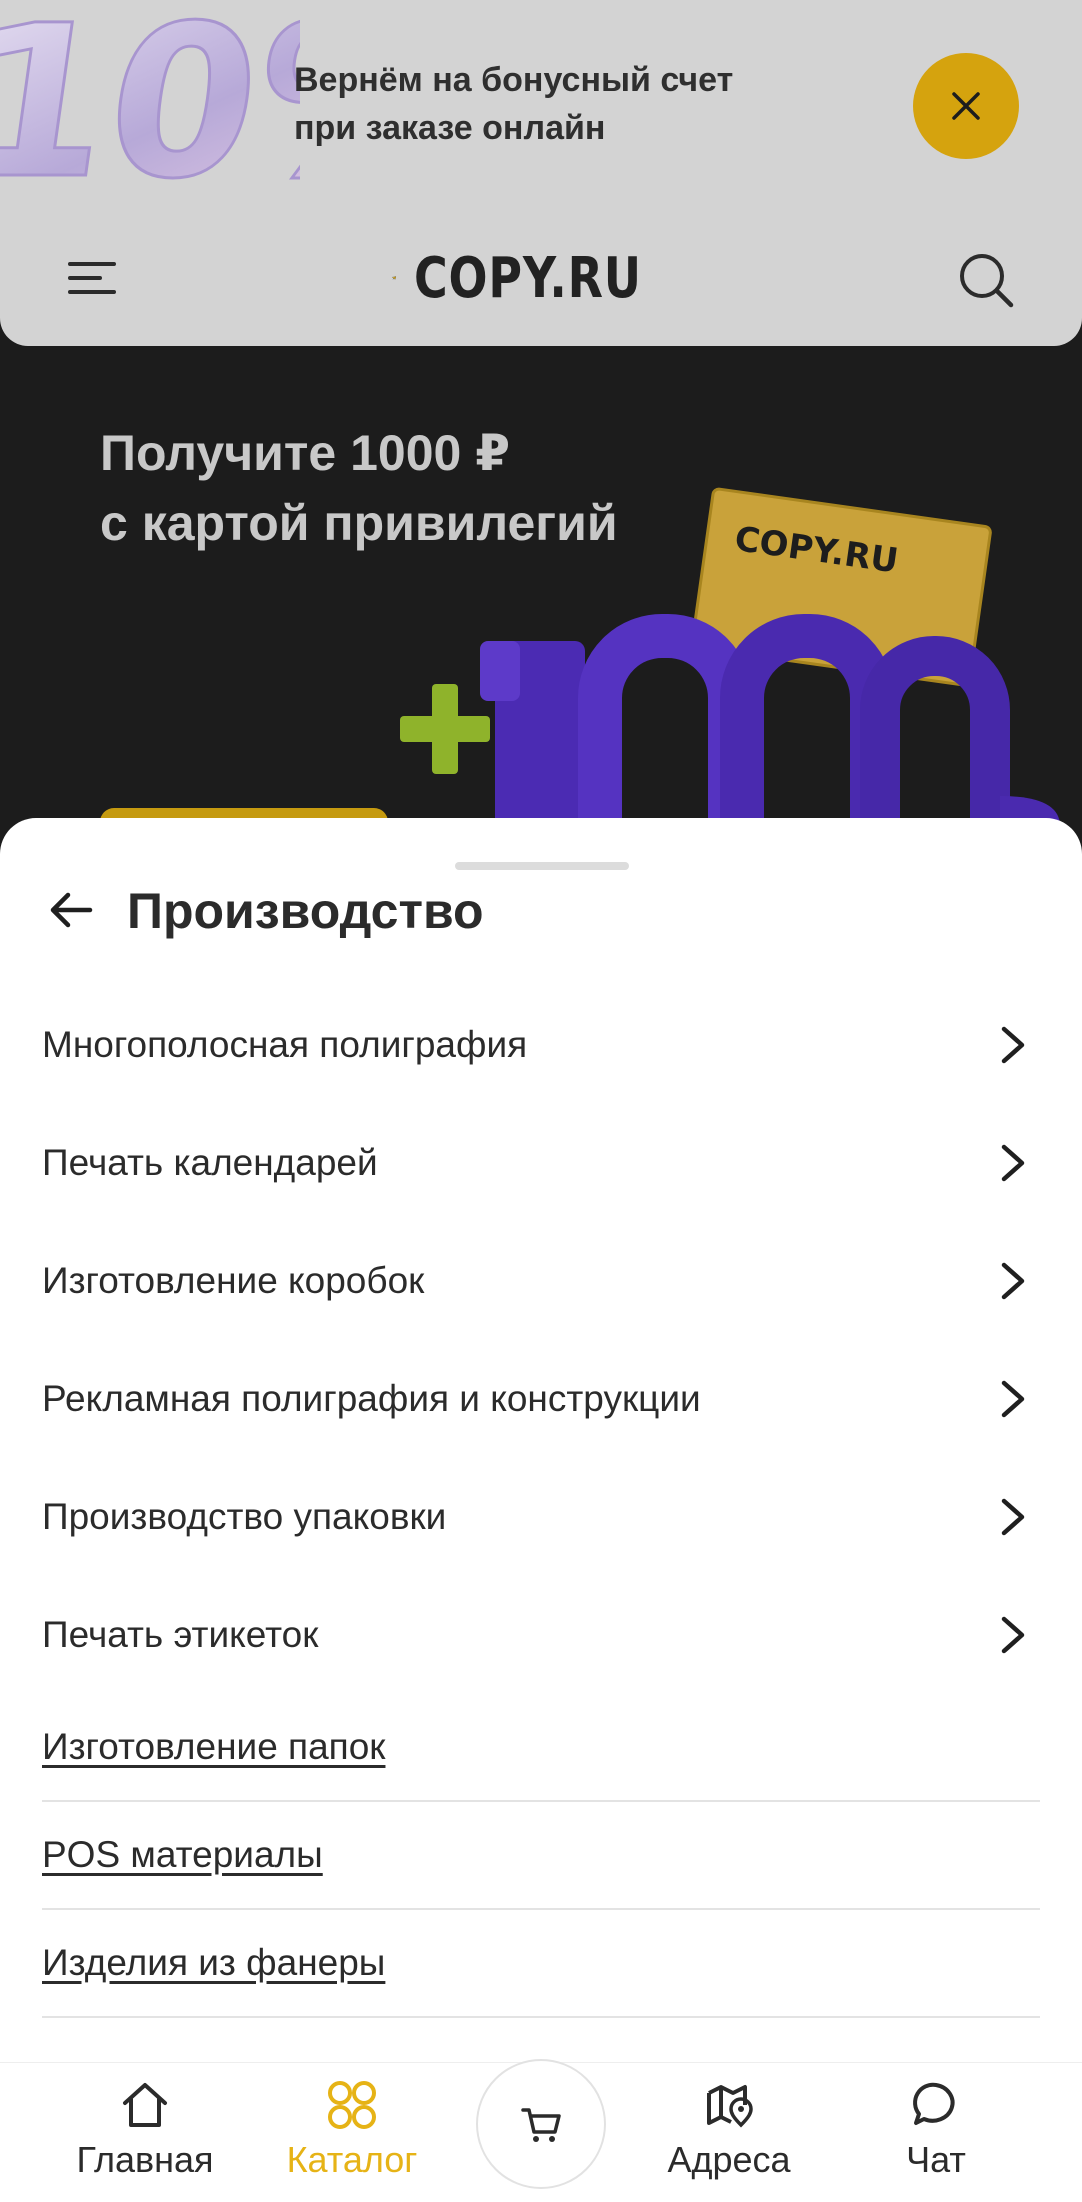 The height and width of the screenshot is (2202, 1082). I want to click on bottom-navigation: Главная Каталог Адреса Чат, so click(541, 2130).